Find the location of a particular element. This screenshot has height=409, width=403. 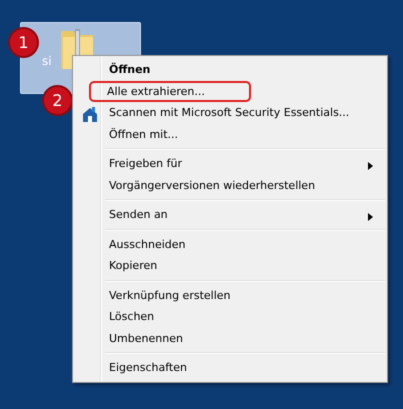

menu-item: Verknüpfung erstellen is located at coordinates (230, 295).